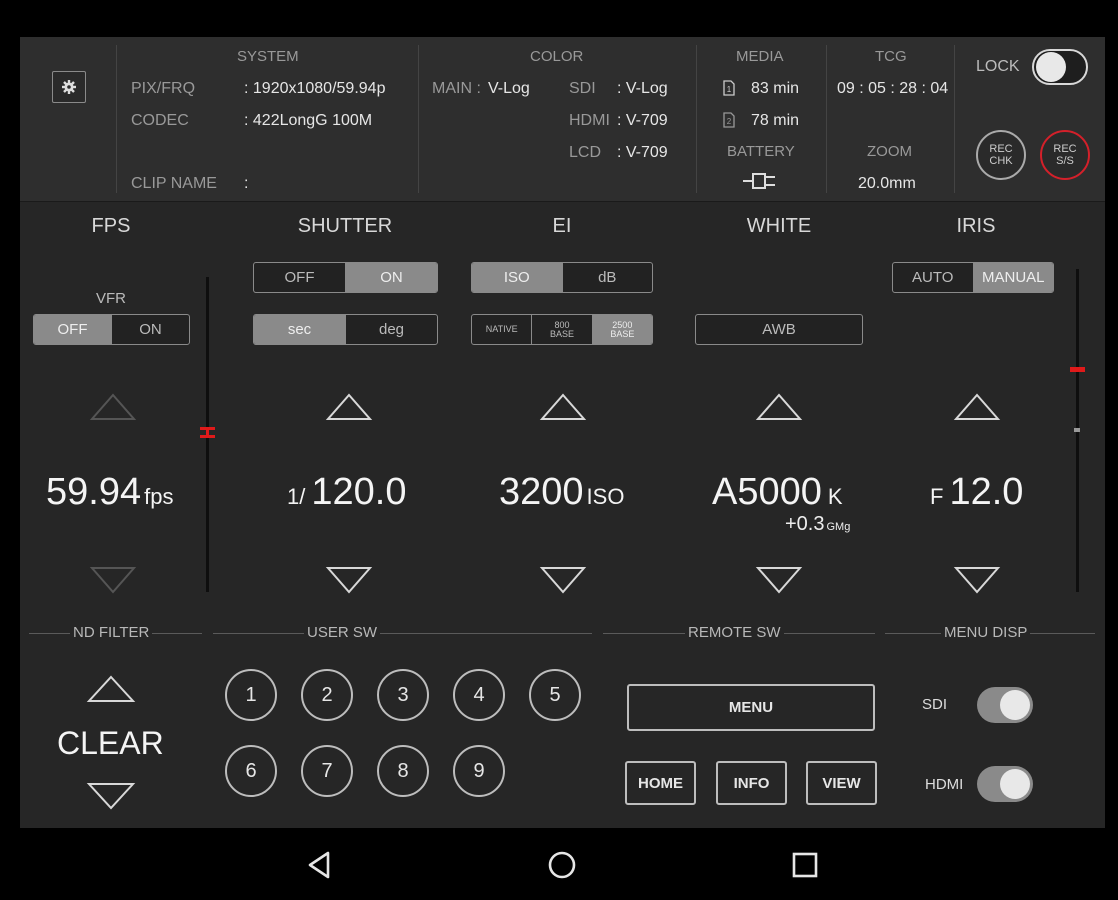  I want to click on menu-disp-sdi-toggle, so click(1005, 705).